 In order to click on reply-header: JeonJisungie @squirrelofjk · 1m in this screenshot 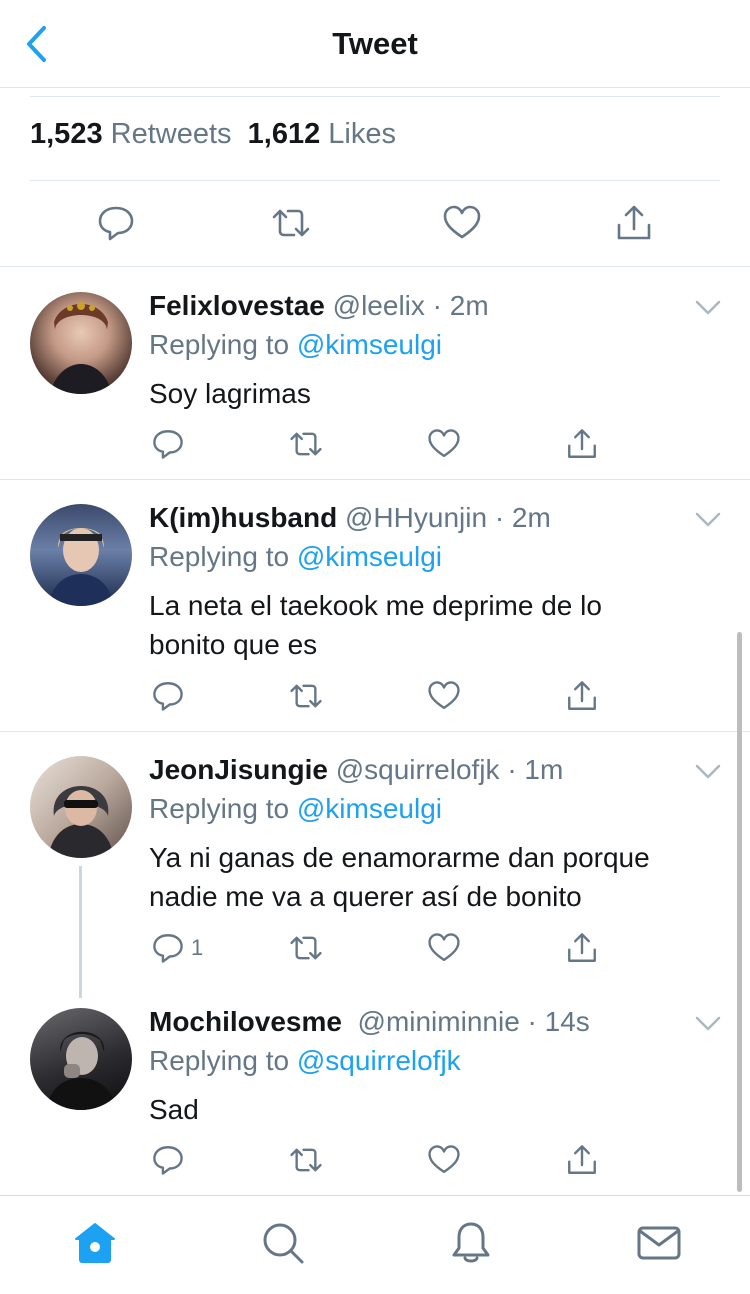, I will do `click(356, 770)`.